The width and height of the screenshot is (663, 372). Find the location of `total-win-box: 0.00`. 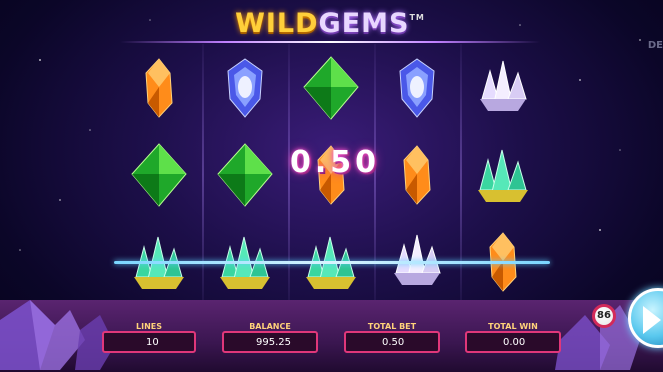

total-win-box: 0.00 is located at coordinates (513, 342).